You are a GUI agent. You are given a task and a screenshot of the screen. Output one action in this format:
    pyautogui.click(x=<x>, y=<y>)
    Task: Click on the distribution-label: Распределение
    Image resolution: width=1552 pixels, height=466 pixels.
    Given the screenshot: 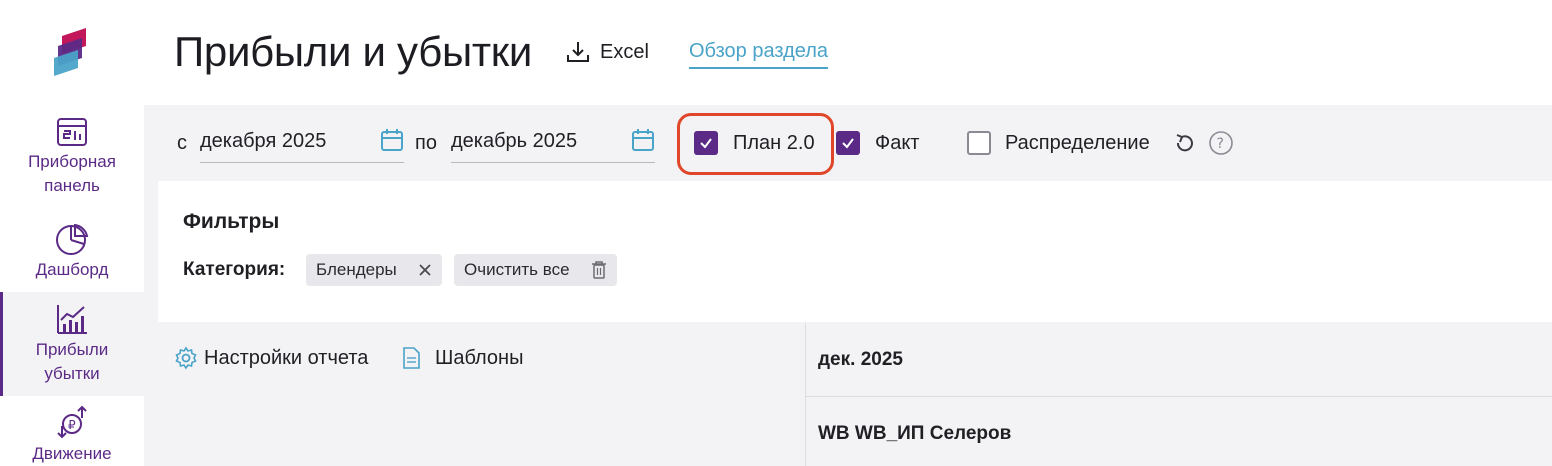 What is the action you would take?
    pyautogui.click(x=1077, y=143)
    